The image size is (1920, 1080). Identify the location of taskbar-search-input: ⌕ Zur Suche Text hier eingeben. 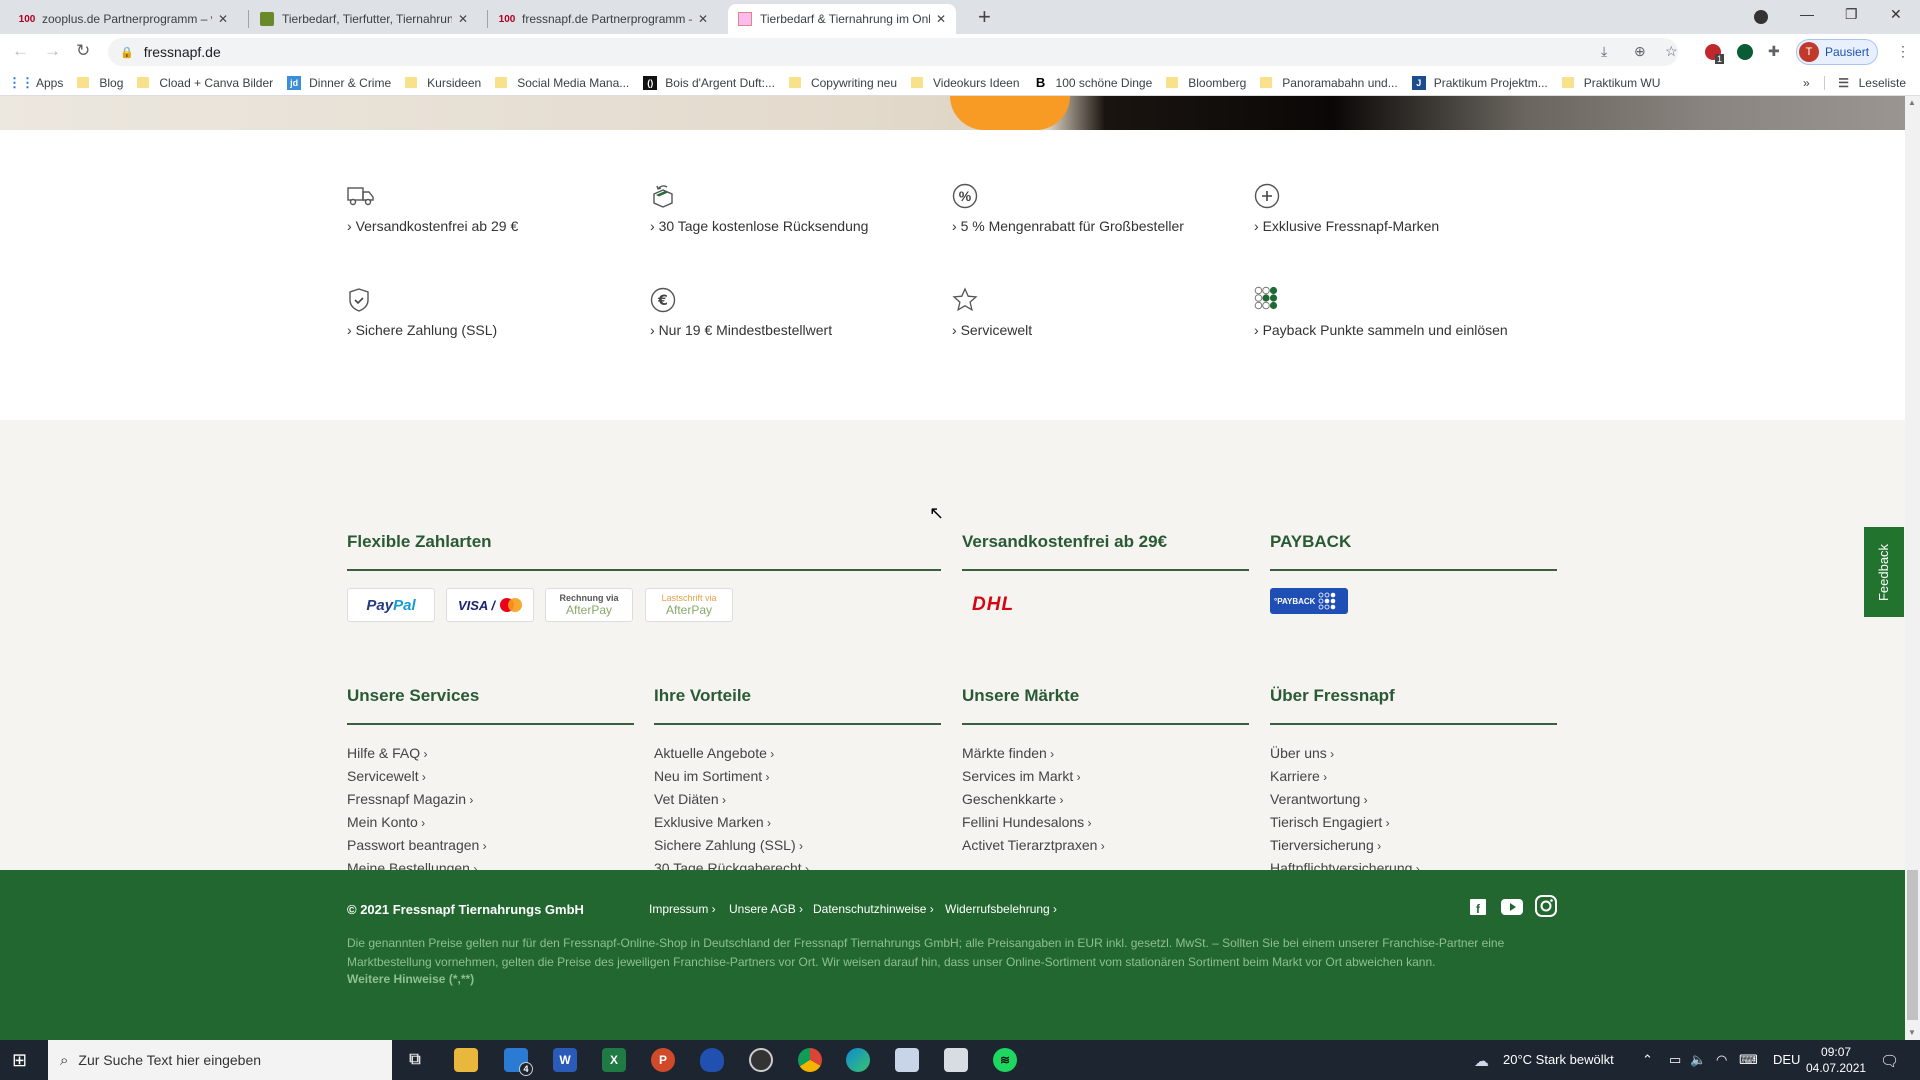
(220, 1060).